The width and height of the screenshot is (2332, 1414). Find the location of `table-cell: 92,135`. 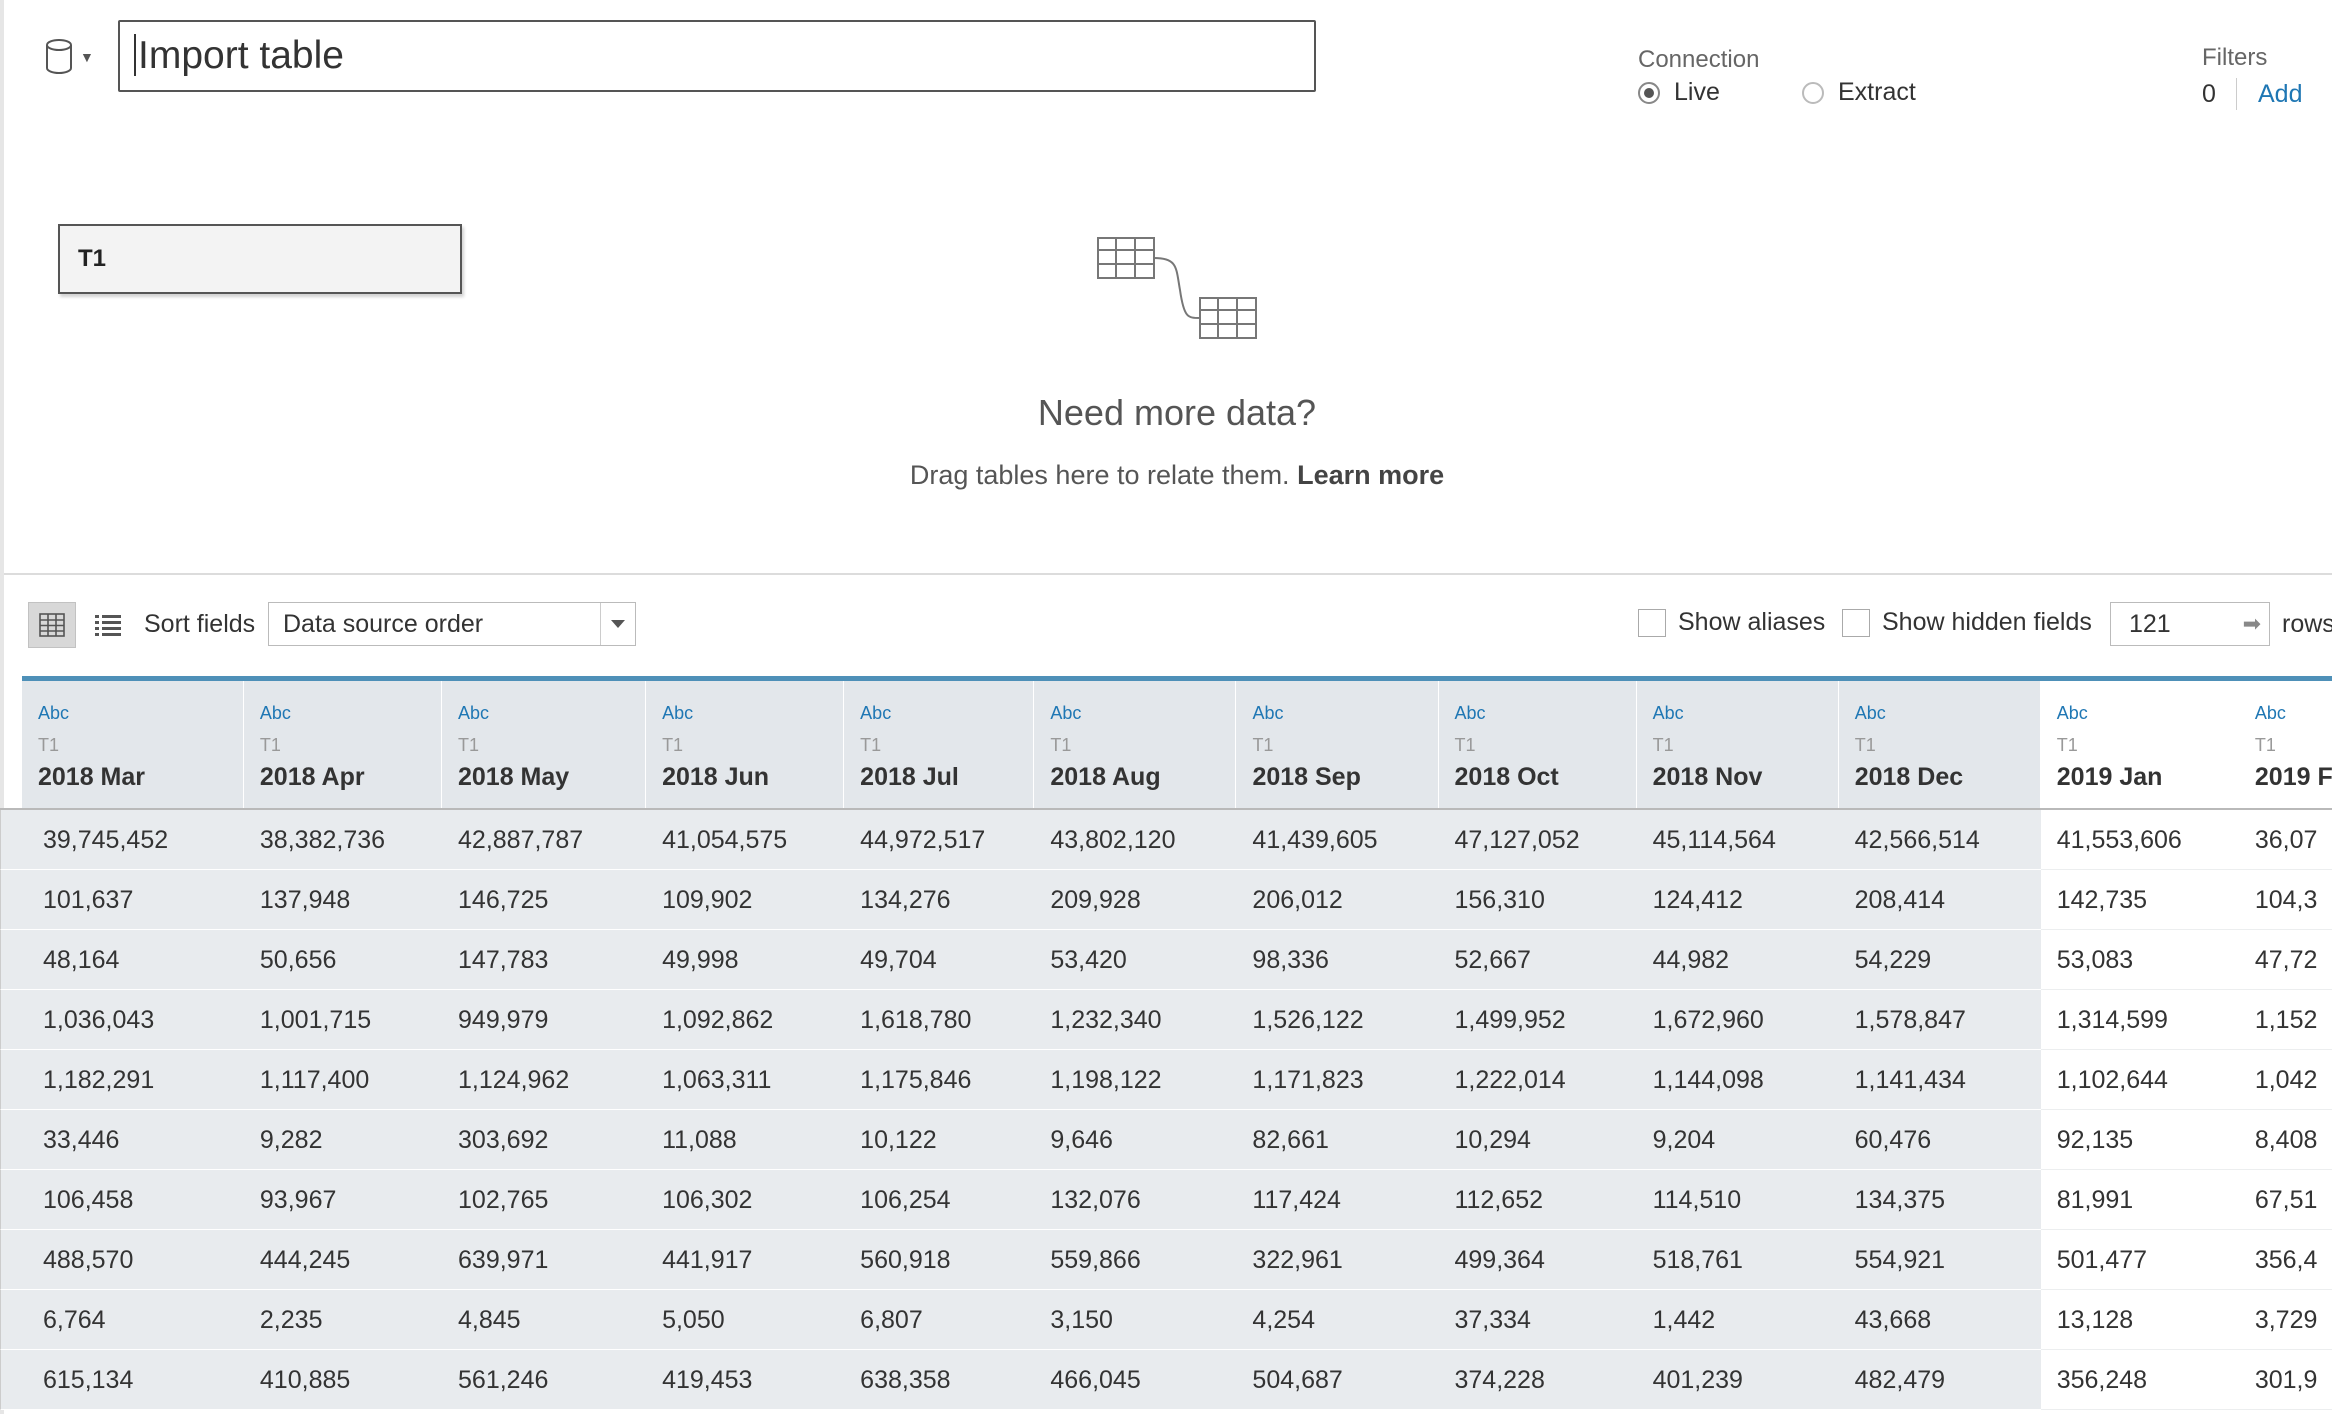

table-cell: 92,135 is located at coordinates (2139, 1140).